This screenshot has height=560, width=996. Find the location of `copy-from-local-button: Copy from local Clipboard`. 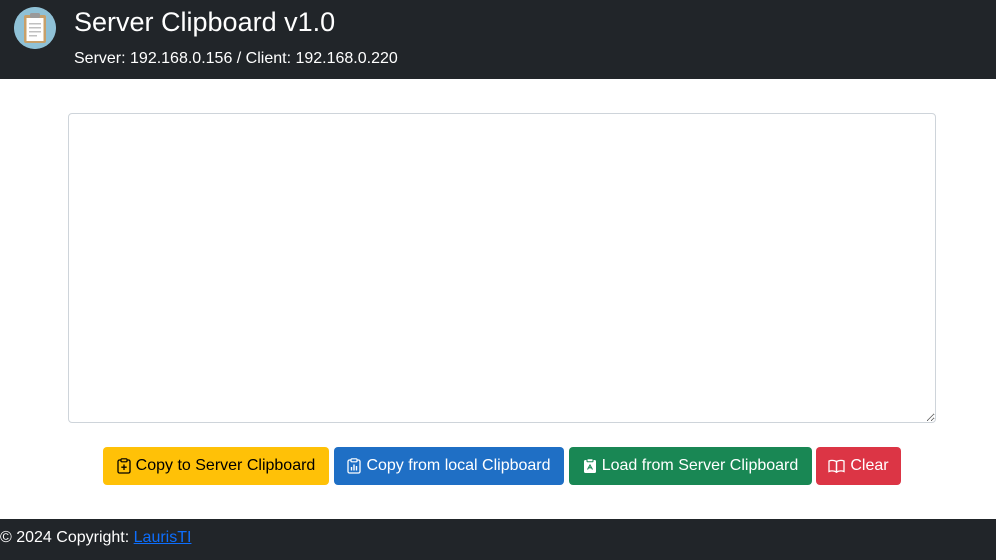

copy-from-local-button: Copy from local Clipboard is located at coordinates (449, 466).